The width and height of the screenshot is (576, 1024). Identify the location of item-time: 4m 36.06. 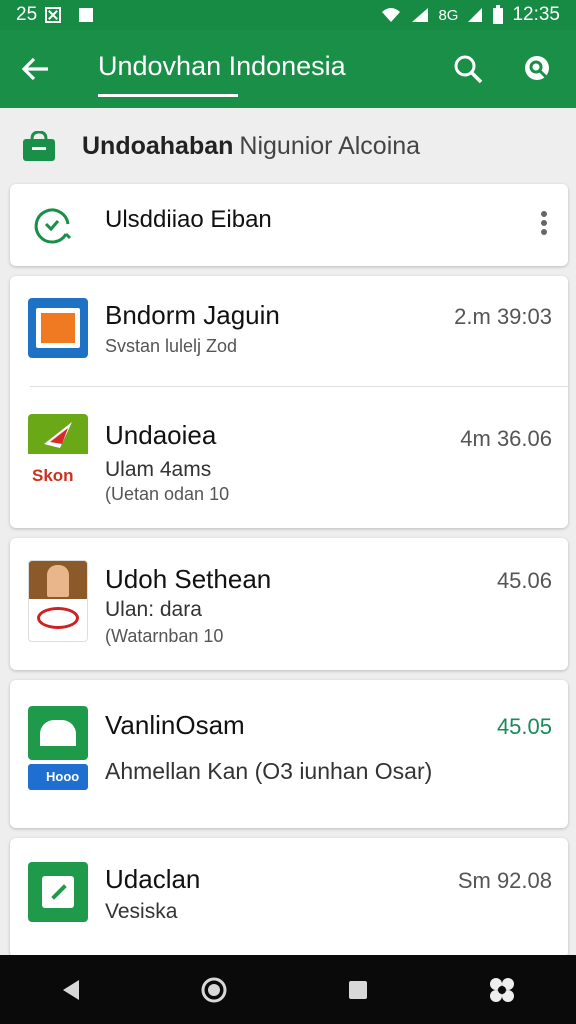
(506, 438).